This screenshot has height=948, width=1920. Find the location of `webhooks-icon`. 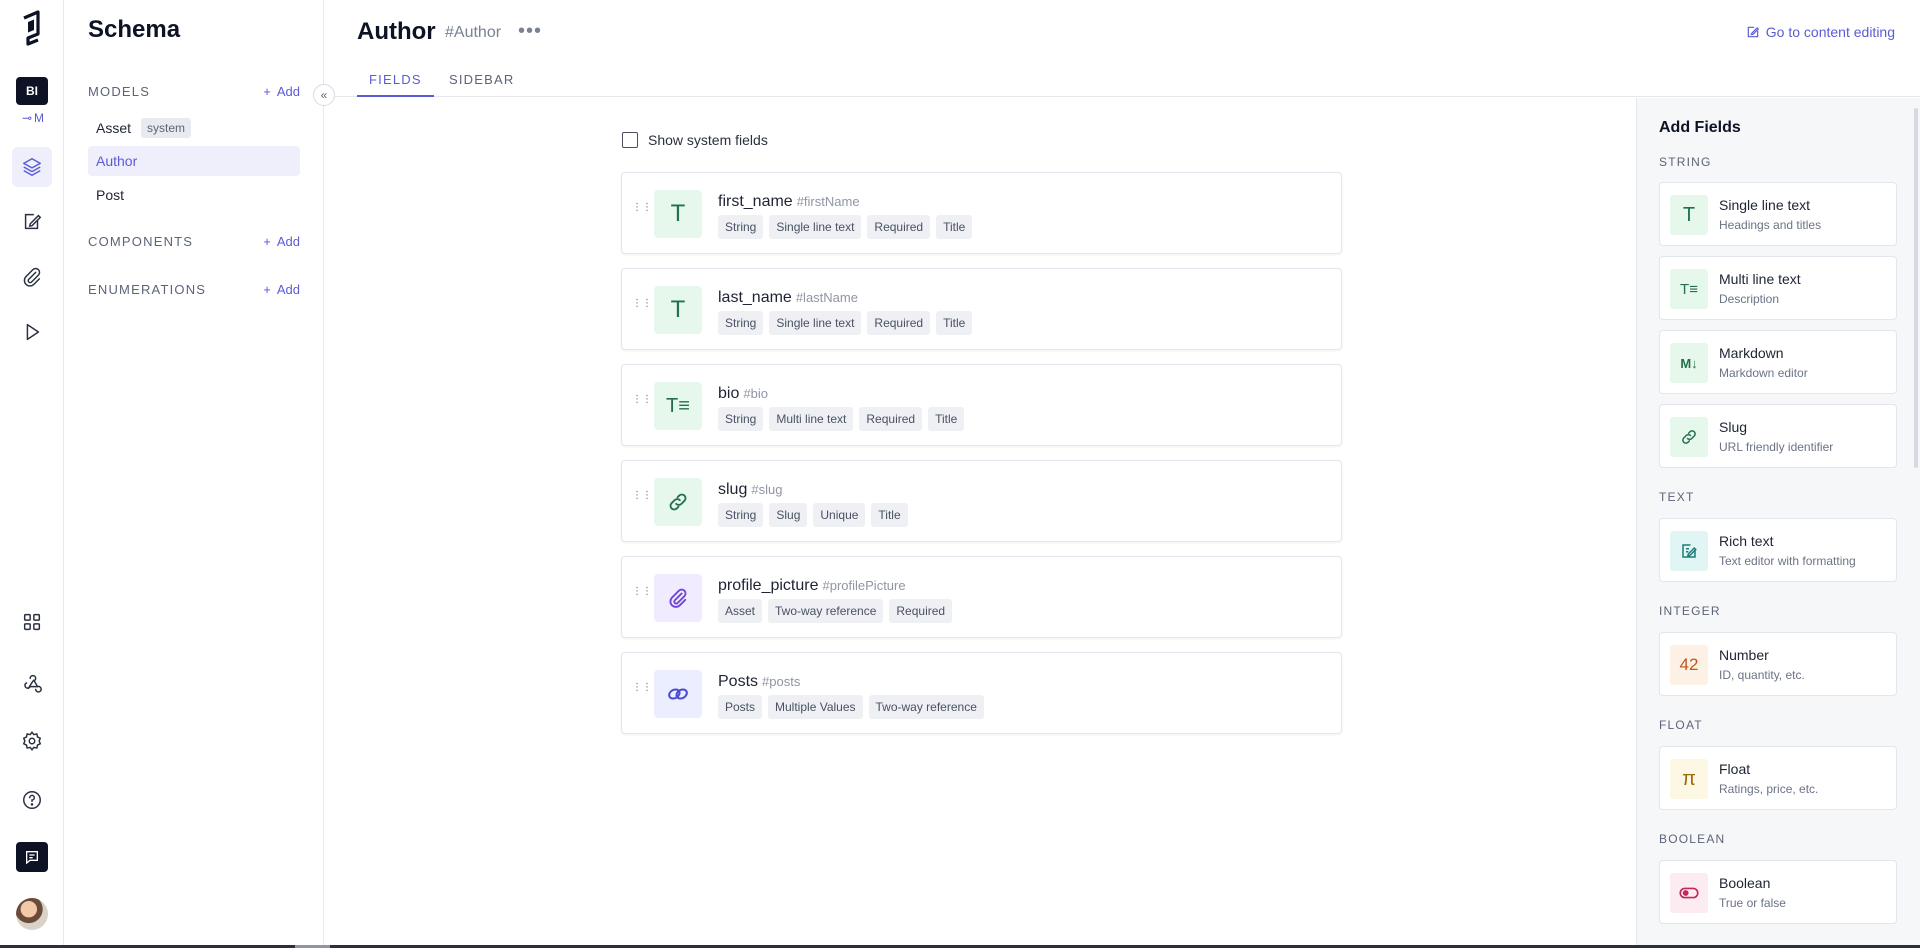

webhooks-icon is located at coordinates (33, 683).